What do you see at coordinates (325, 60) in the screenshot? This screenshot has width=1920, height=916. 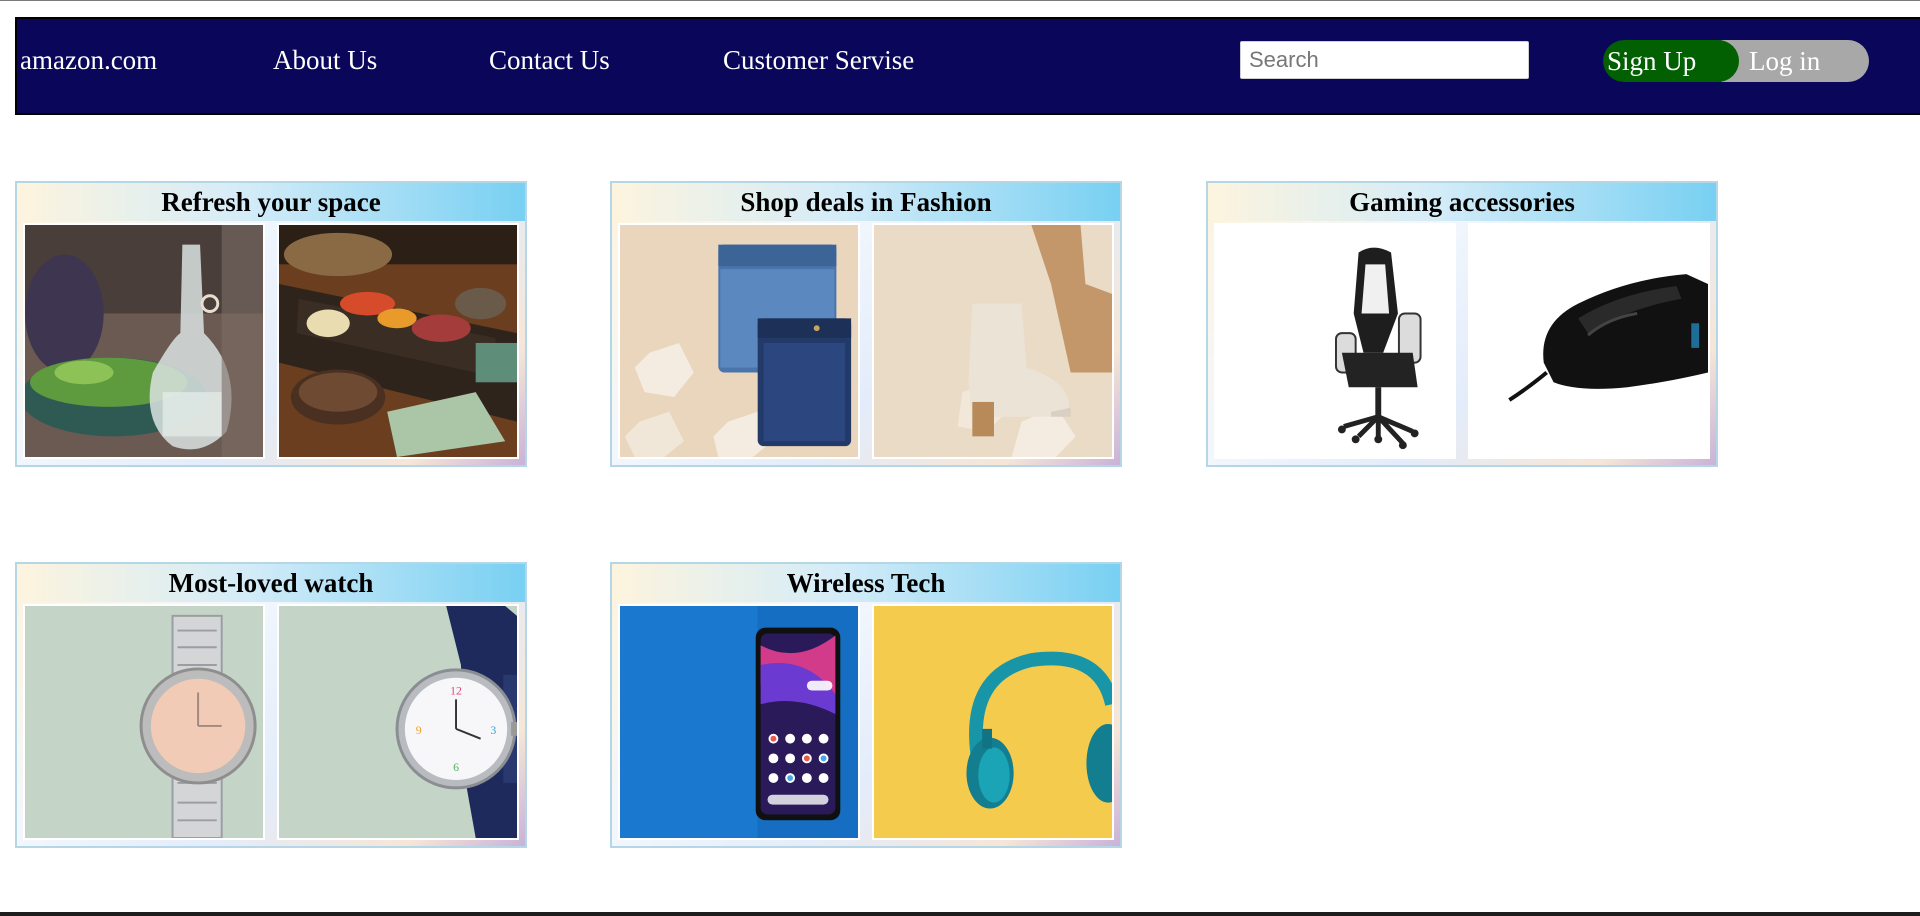 I see `nav-link-about-us: About Us` at bounding box center [325, 60].